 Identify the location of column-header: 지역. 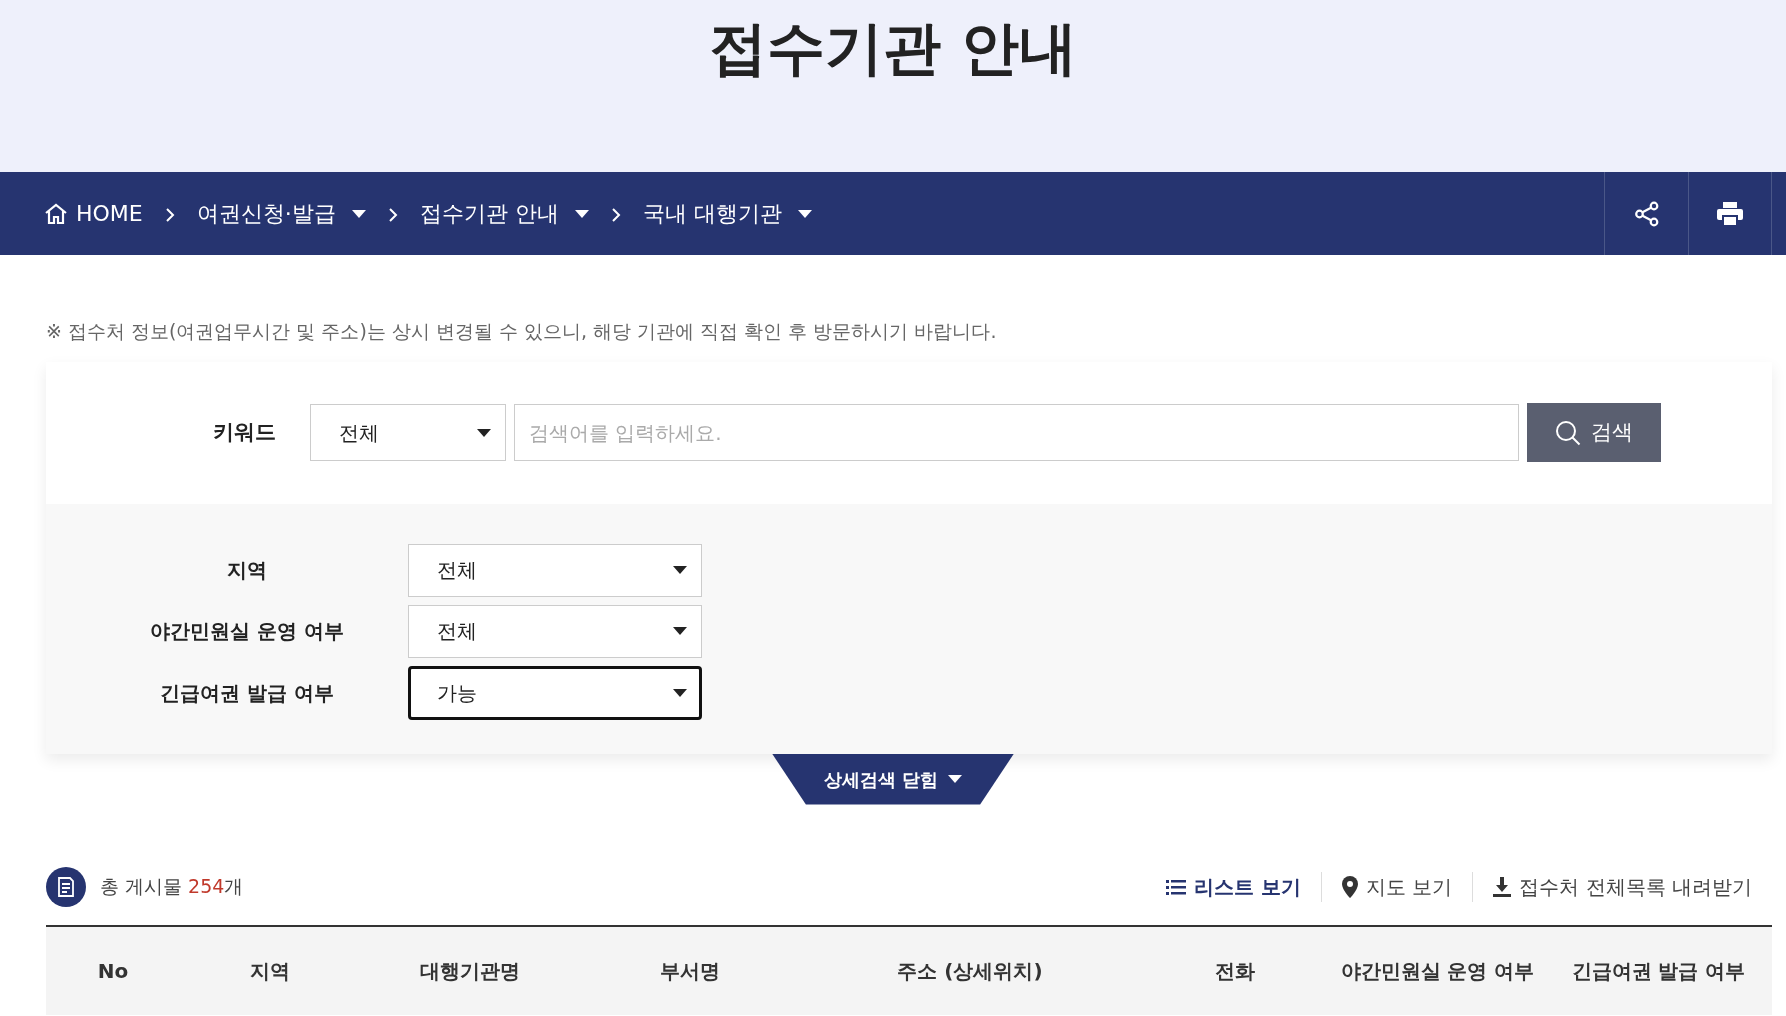
(270, 971).